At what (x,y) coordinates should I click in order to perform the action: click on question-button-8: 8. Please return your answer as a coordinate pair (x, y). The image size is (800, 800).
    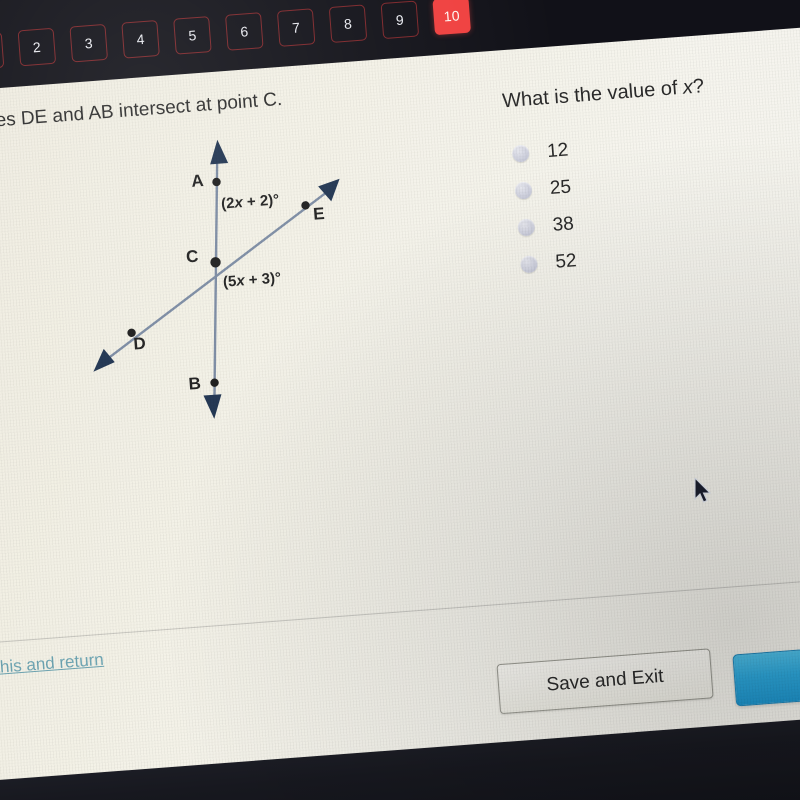
    Looking at the image, I should click on (348, 23).